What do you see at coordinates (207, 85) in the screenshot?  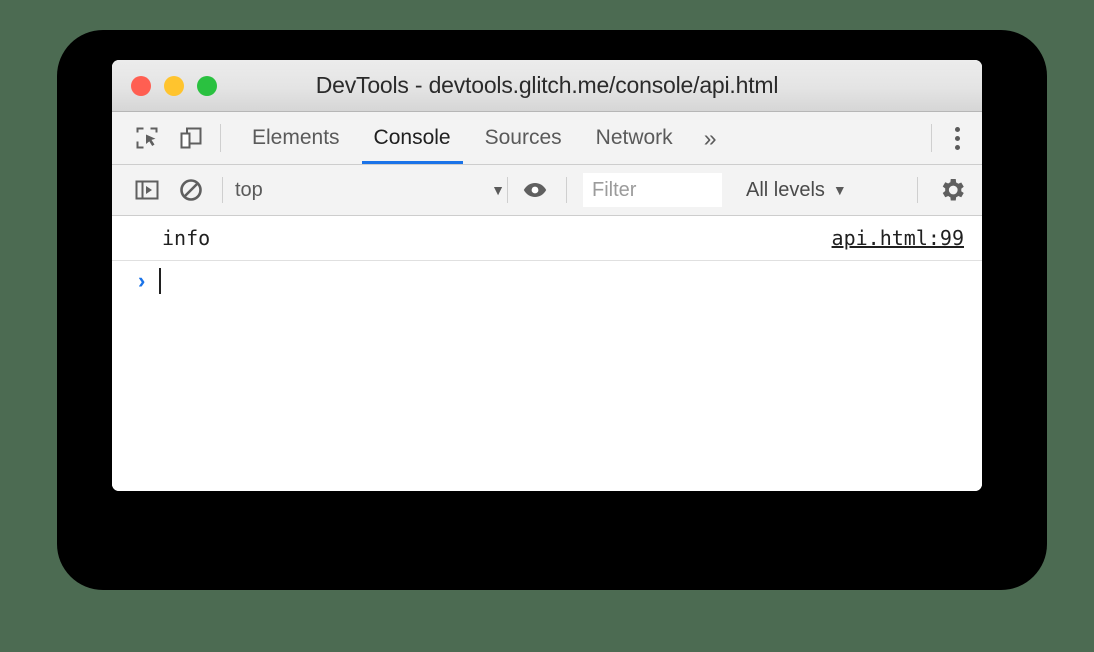 I see `maximize-window-button` at bounding box center [207, 85].